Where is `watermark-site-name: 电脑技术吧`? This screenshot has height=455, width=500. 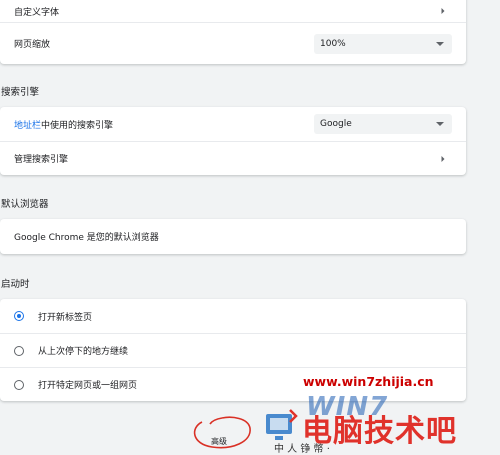
watermark-site-name: 电脑技术吧 is located at coordinates (379, 431).